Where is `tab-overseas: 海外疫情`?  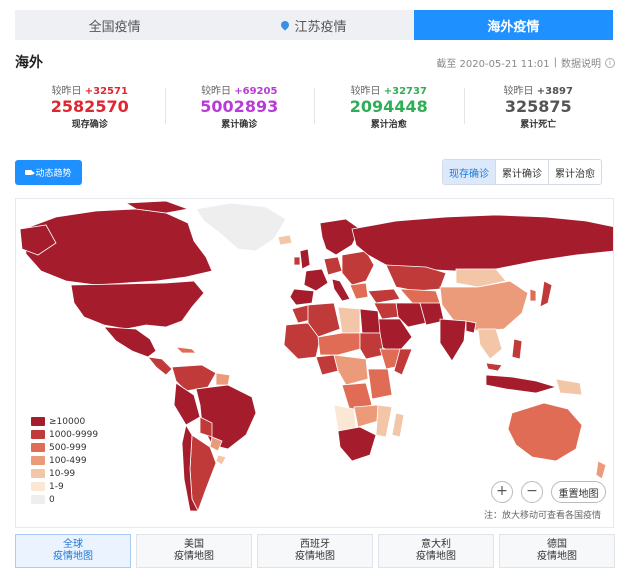
tab-overseas: 海外疫情 is located at coordinates (513, 25).